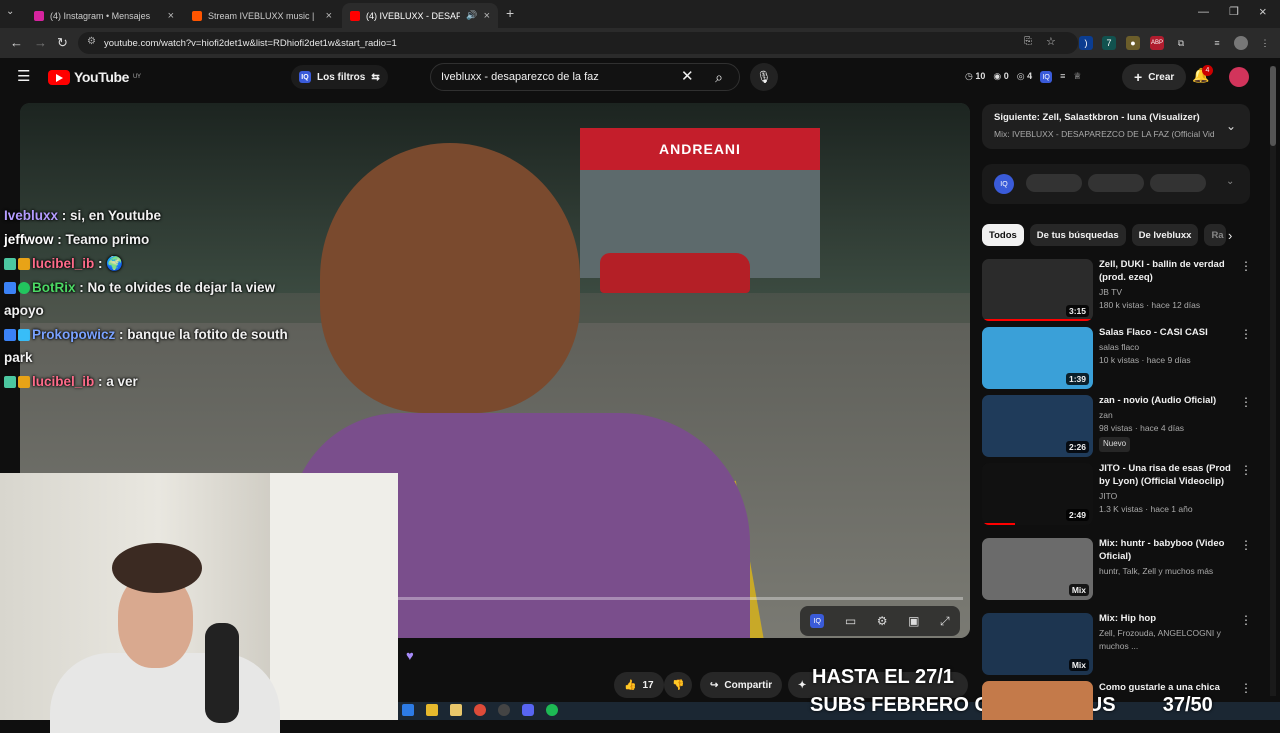  Describe the element at coordinates (1037, 700) in the screenshot. I see `video-thumbnail` at that location.